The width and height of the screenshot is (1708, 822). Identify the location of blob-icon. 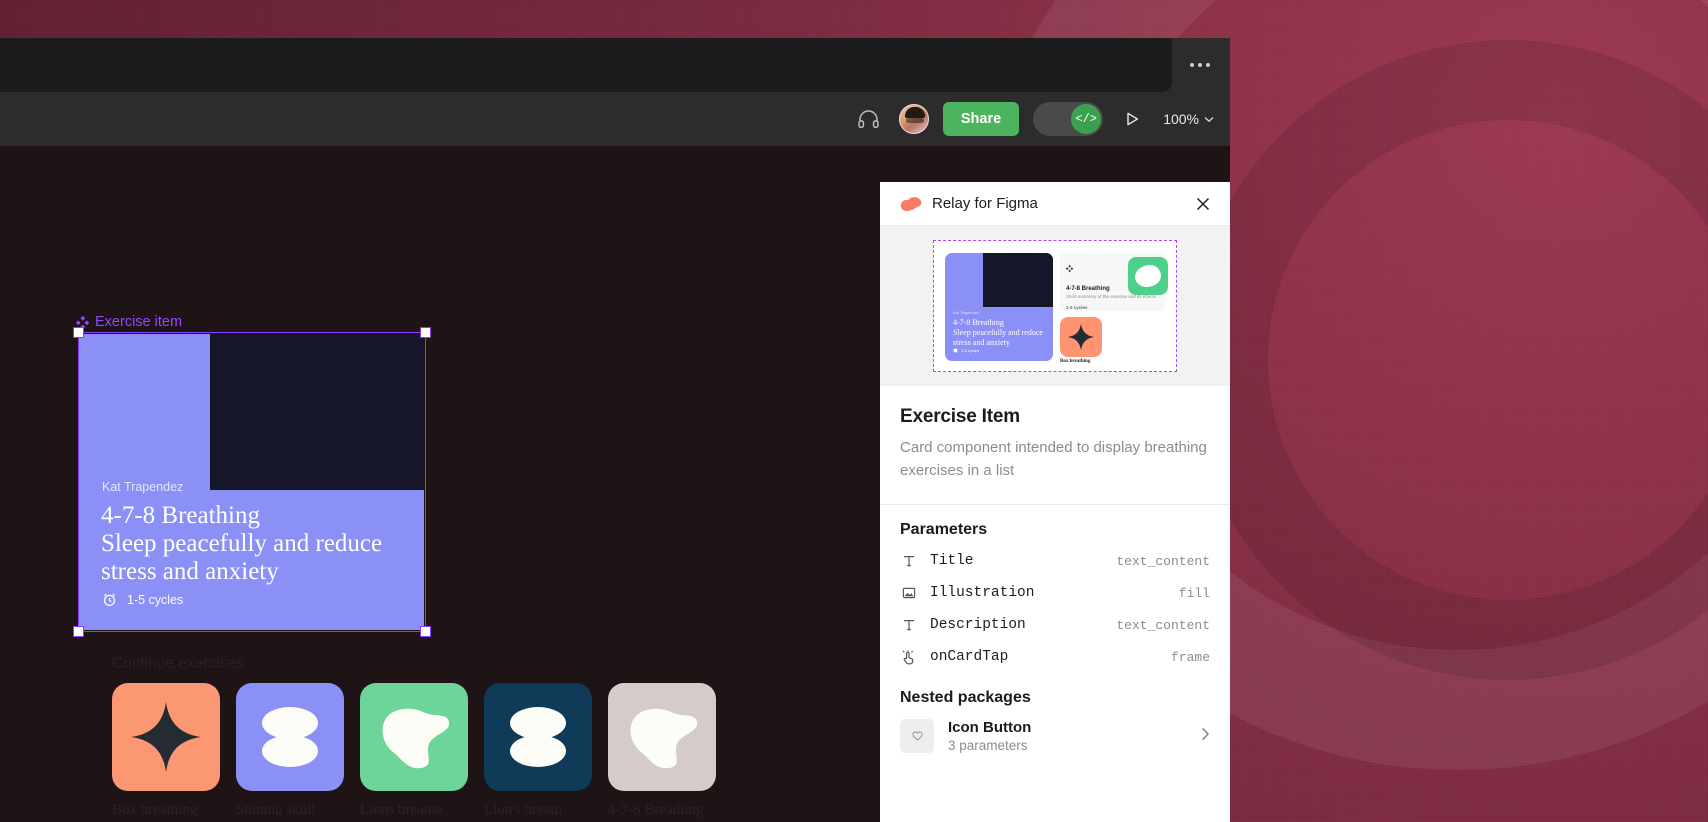
(1148, 276).